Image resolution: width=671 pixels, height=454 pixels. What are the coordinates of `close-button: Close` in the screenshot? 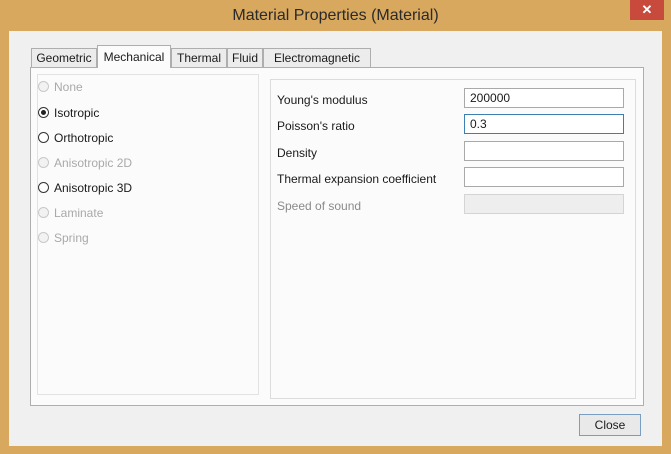 It's located at (610, 425).